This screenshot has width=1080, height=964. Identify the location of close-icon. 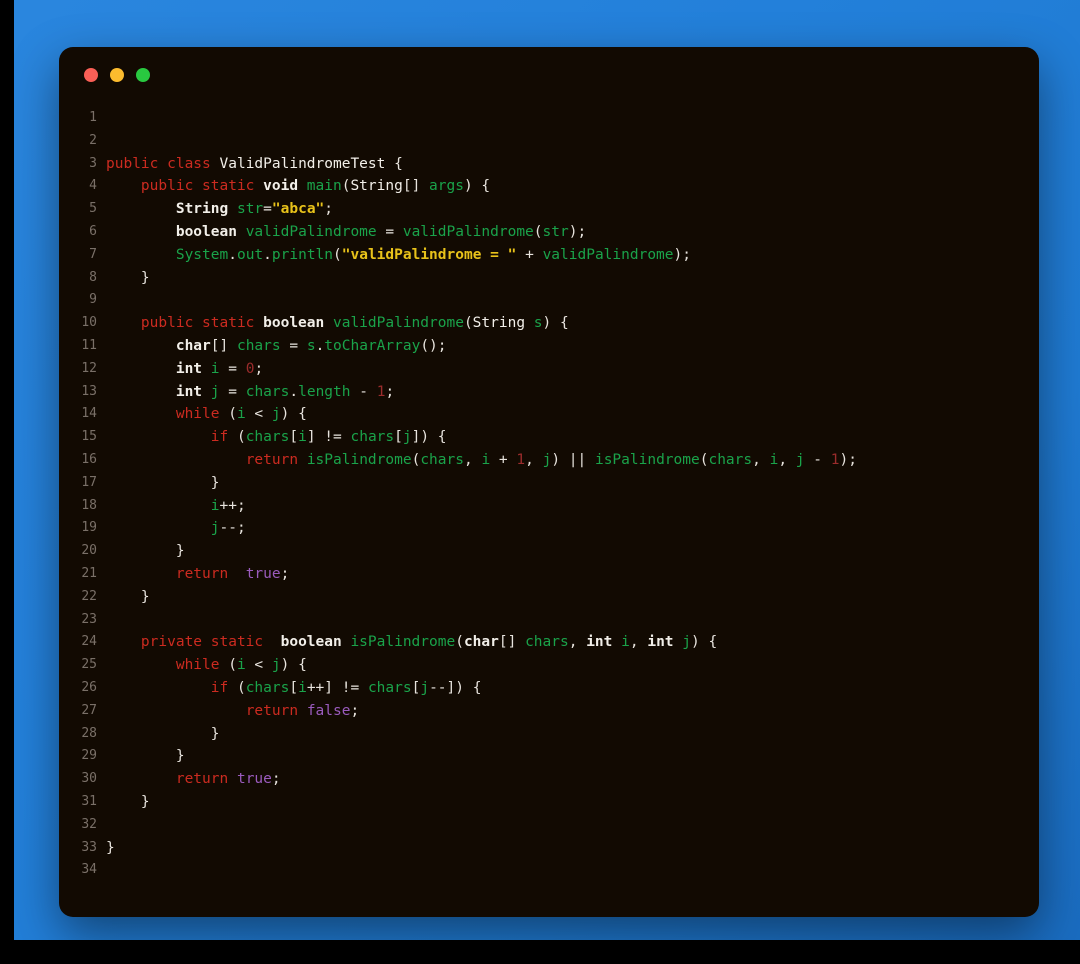
(91, 75).